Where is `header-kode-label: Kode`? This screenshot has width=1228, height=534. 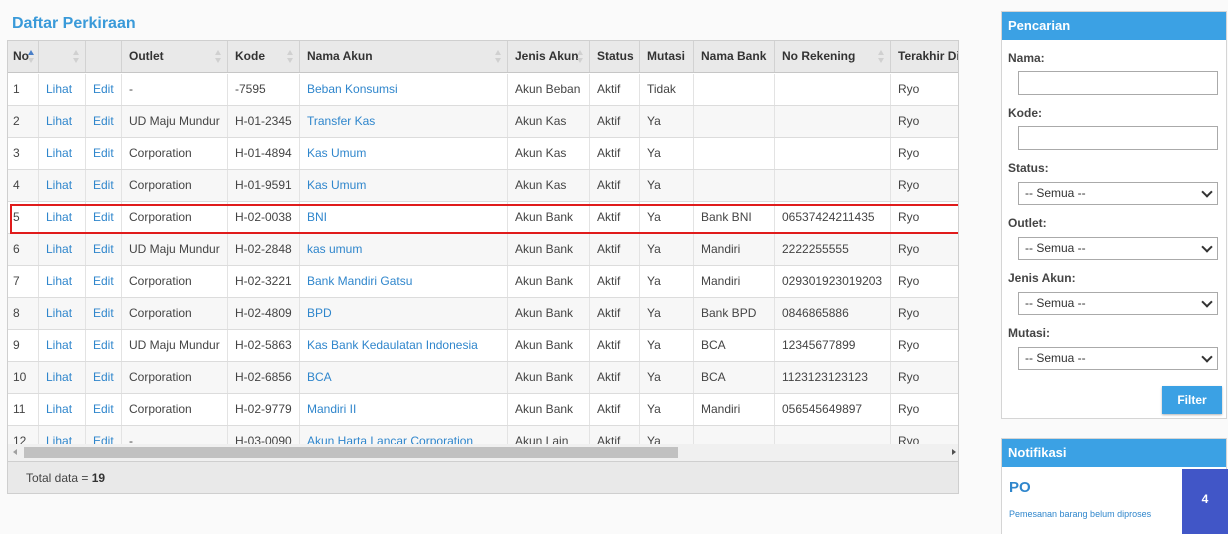
header-kode-label: Kode is located at coordinates (250, 56).